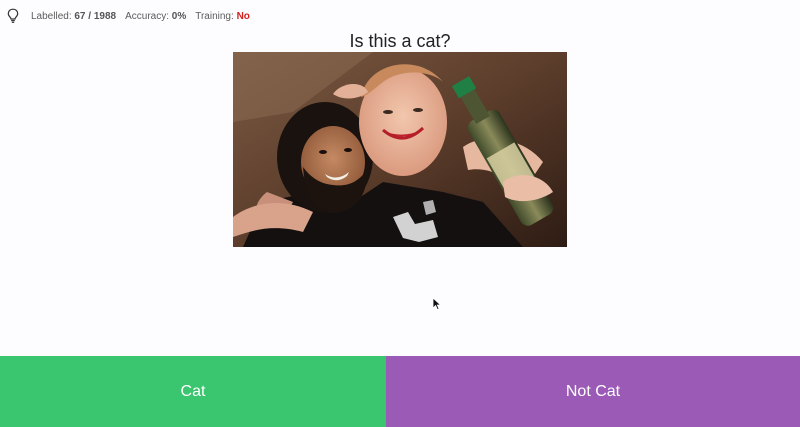 Image resolution: width=800 pixels, height=427 pixels. I want to click on labelled-value: 67 / 1988, so click(95, 16).